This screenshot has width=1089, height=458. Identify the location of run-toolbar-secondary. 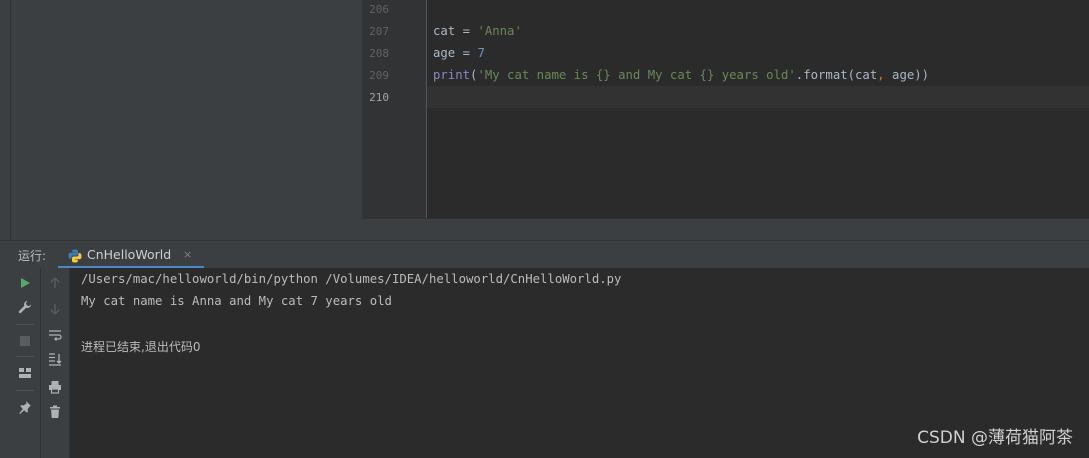
(55, 363).